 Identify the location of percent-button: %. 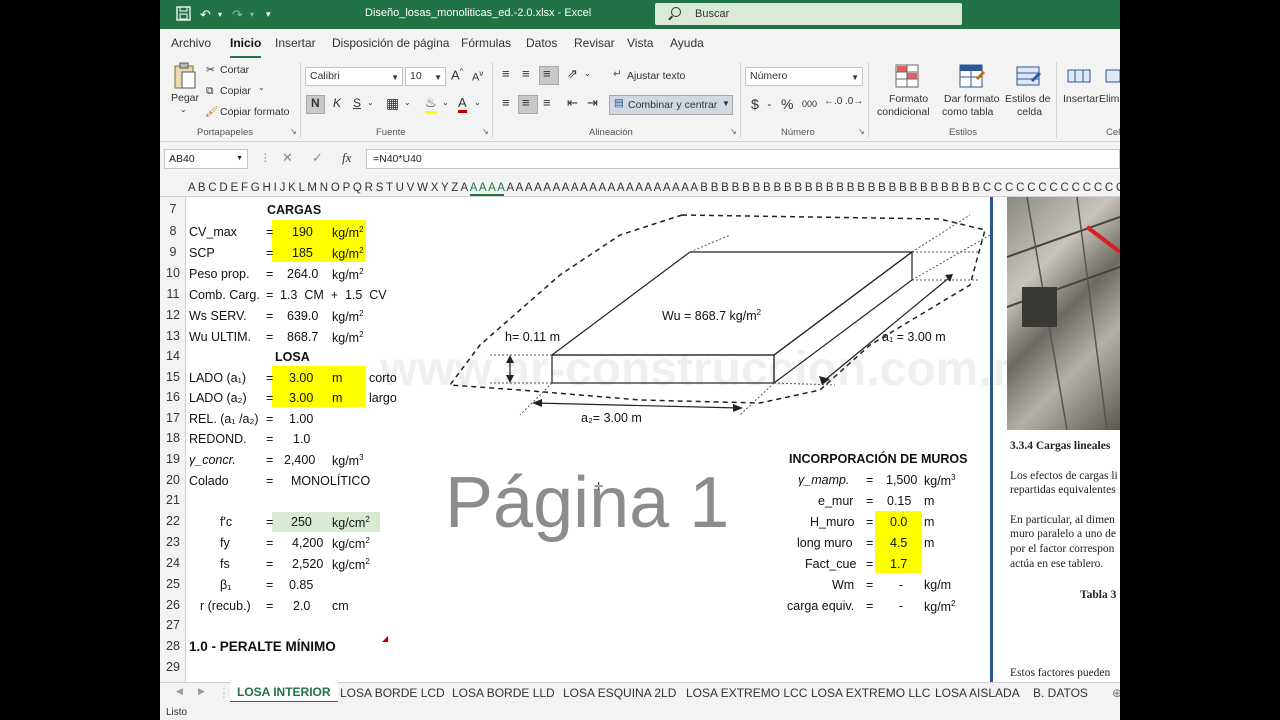
(787, 104).